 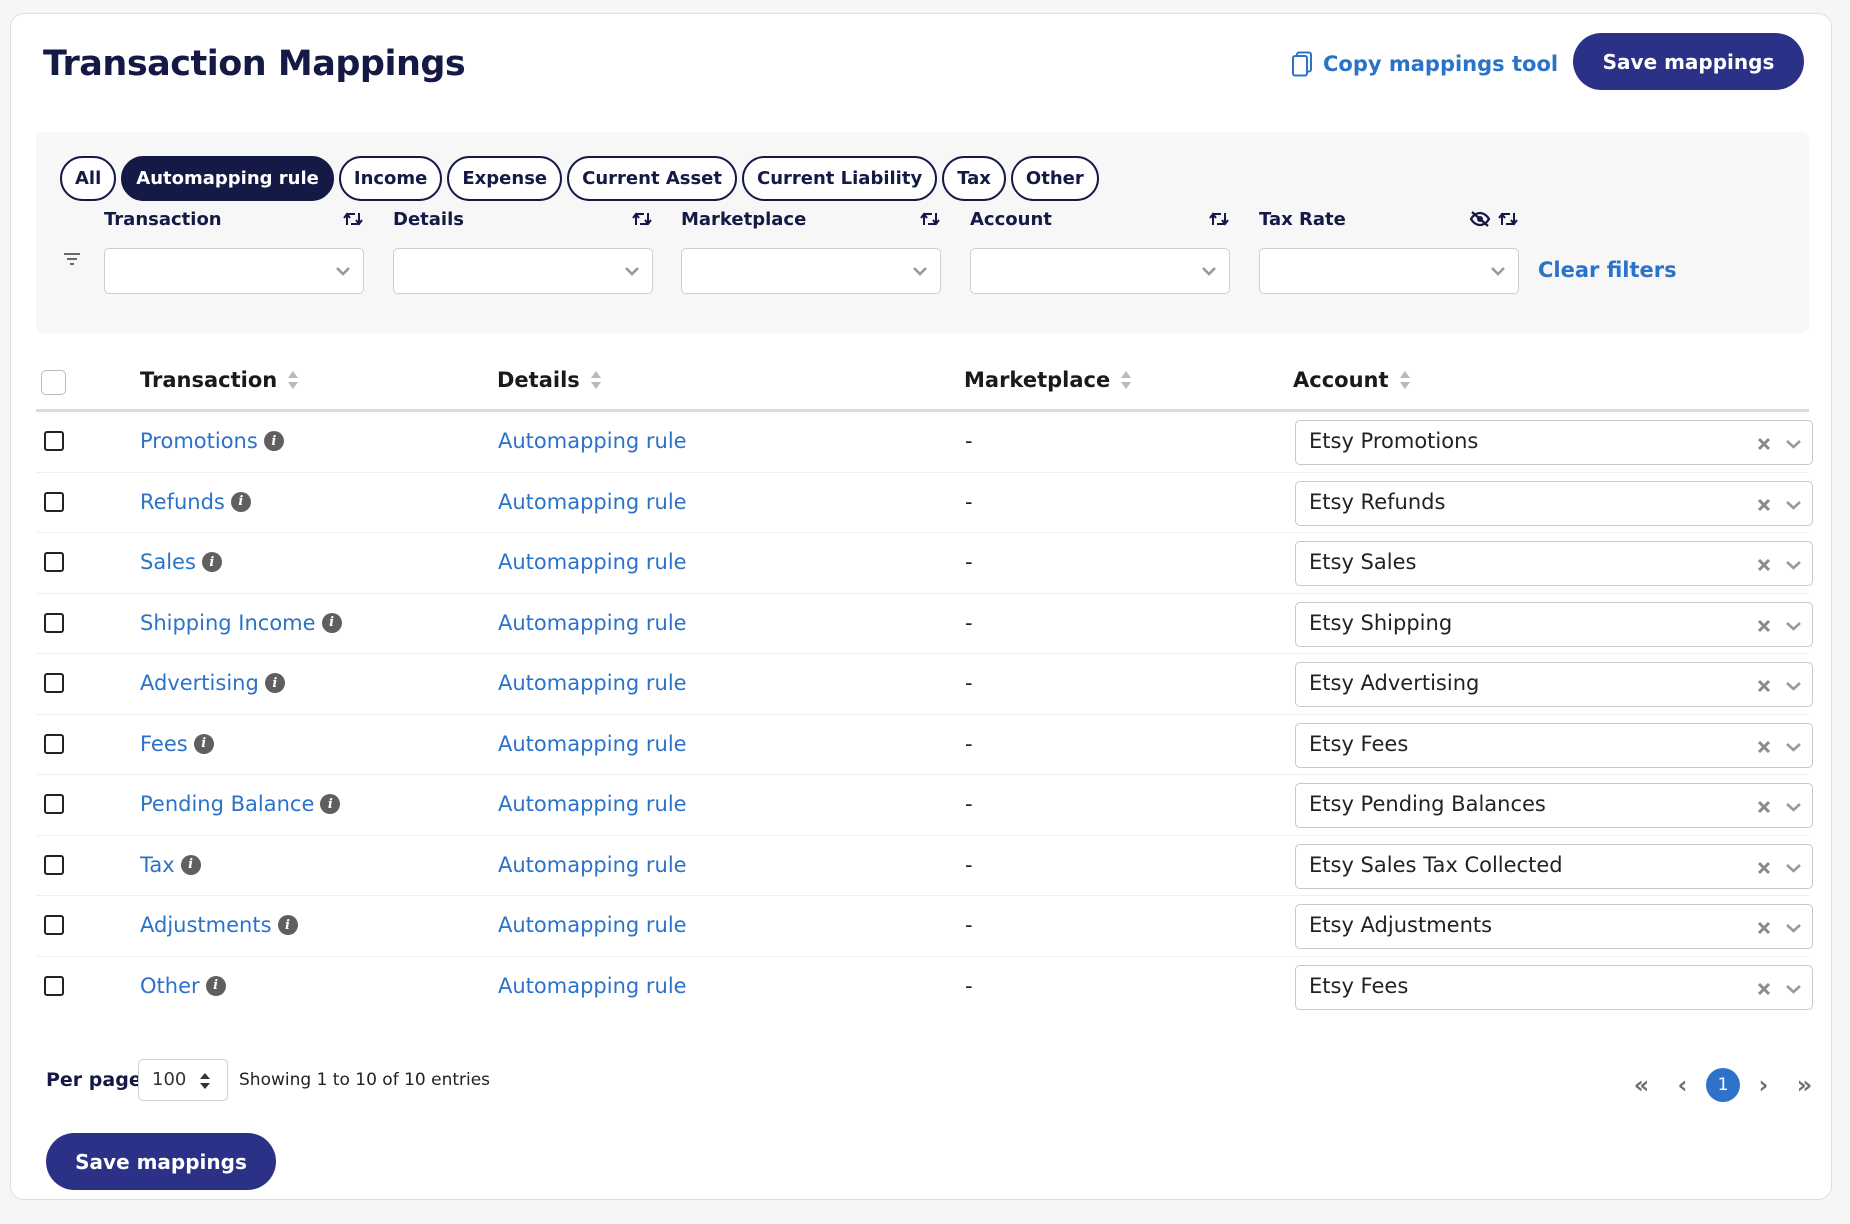 What do you see at coordinates (974, 178) in the screenshot?
I see `pill-tax: Tax` at bounding box center [974, 178].